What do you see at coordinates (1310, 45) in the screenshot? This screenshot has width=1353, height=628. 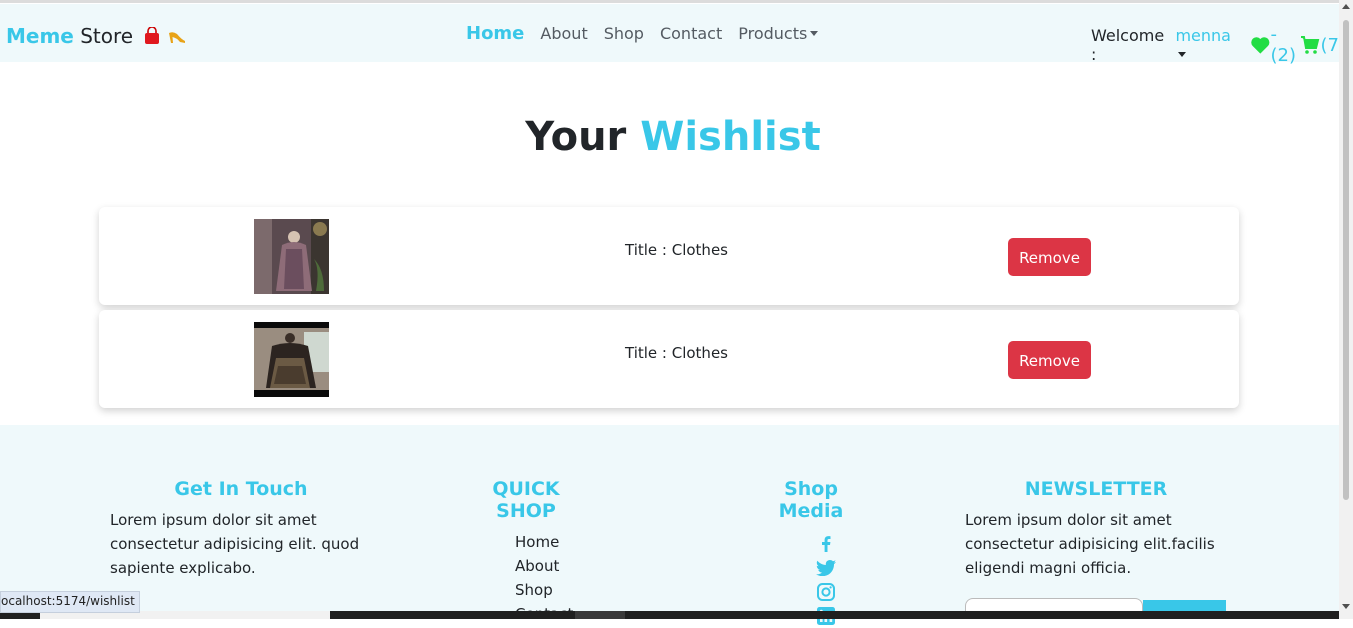 I see `cart-icon` at bounding box center [1310, 45].